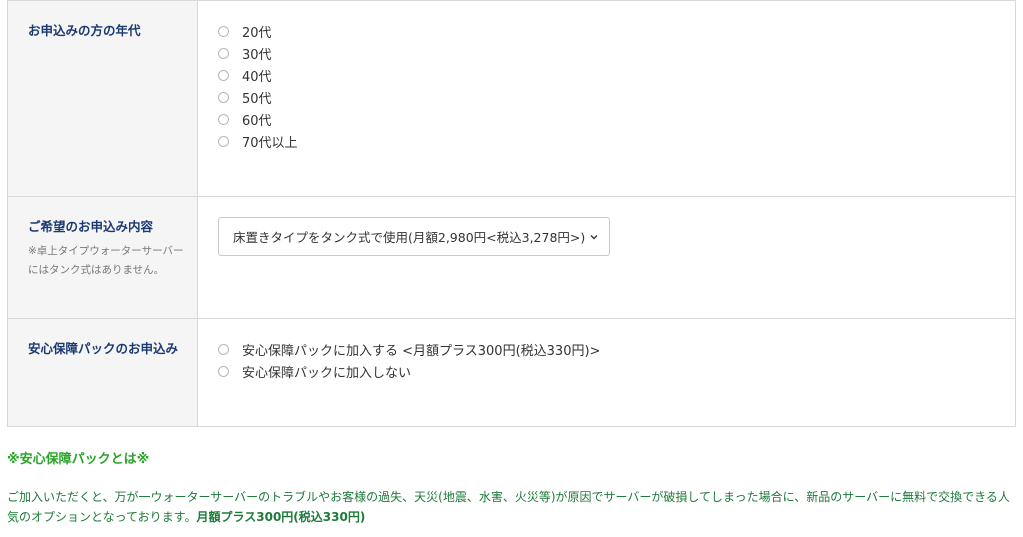 The width and height of the screenshot is (1023, 537). Describe the element at coordinates (606, 53) in the screenshot. I see `radio-age-30s: 30代` at that location.